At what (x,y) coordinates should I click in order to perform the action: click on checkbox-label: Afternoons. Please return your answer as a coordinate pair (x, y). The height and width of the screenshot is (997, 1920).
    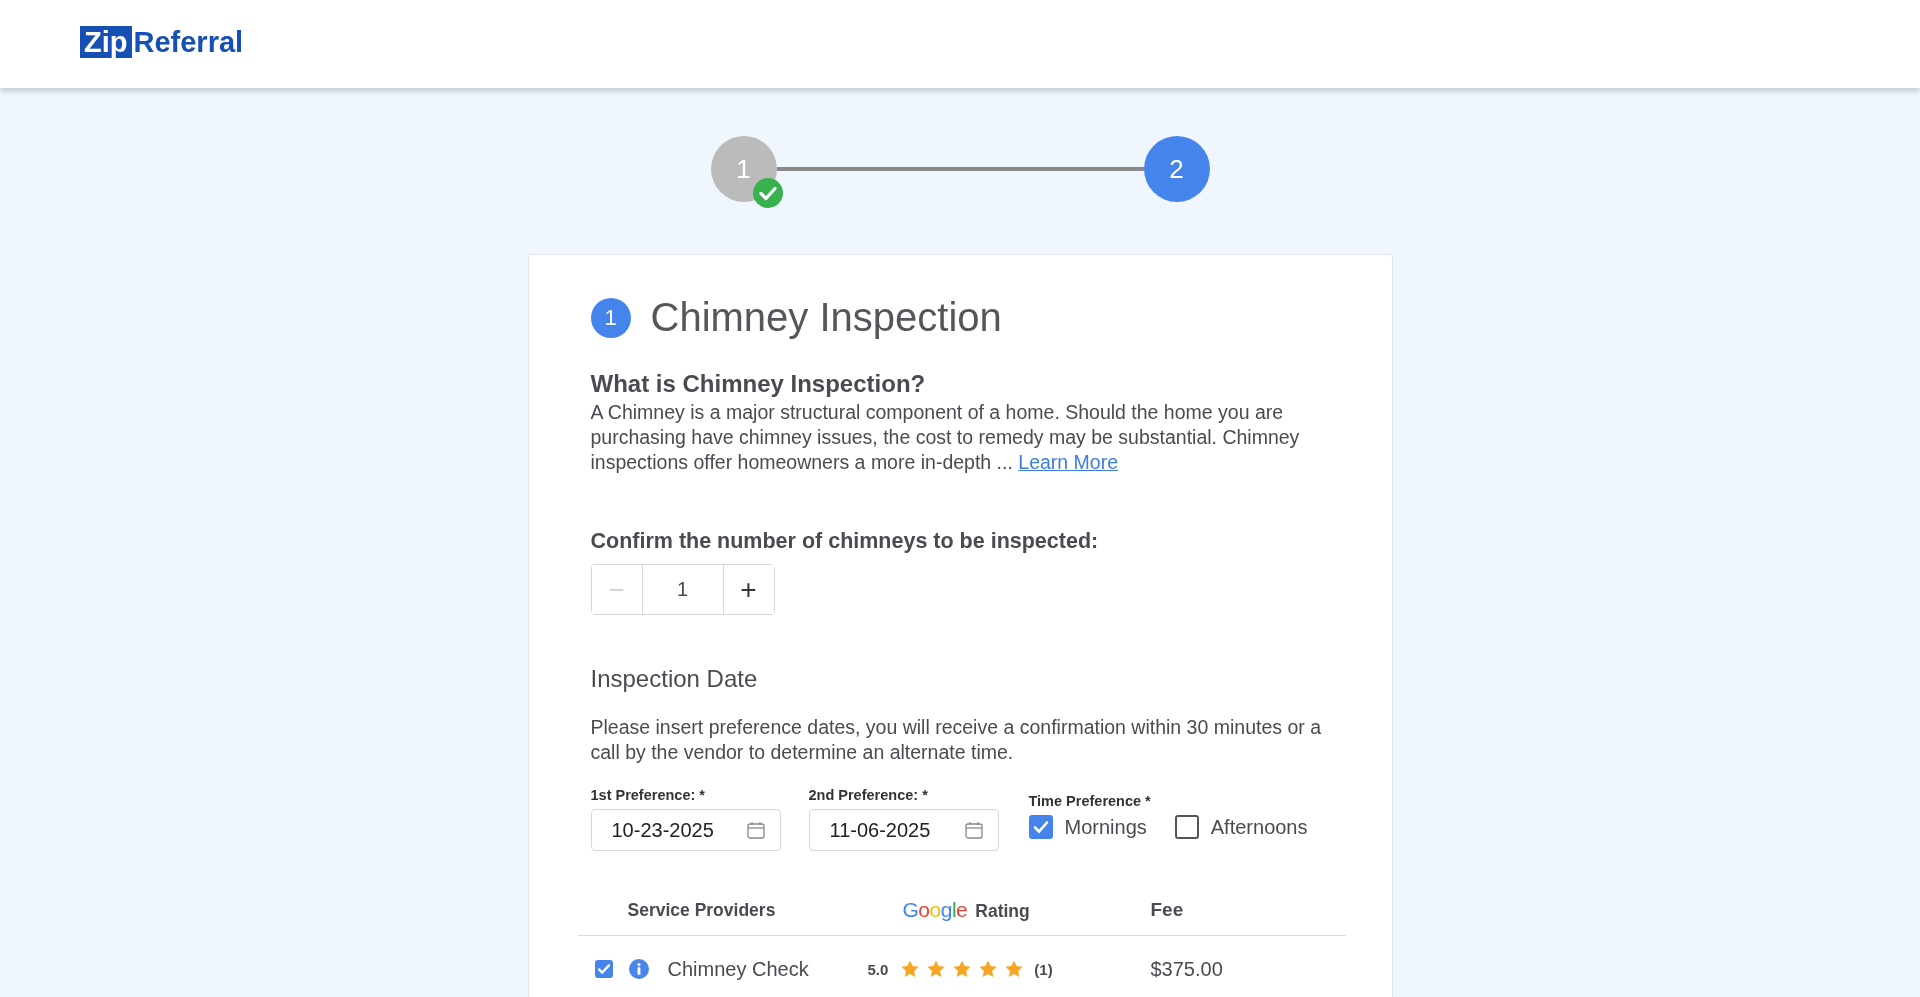
    Looking at the image, I should click on (1259, 827).